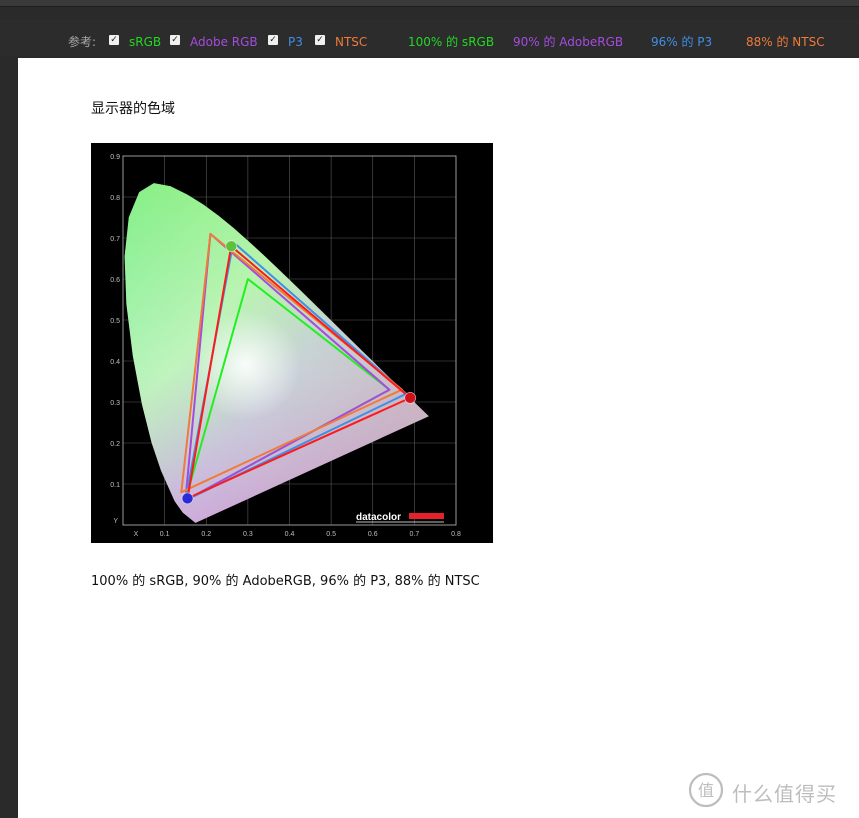  What do you see at coordinates (115, 157) in the screenshot?
I see `y-tick-label: 0.9` at bounding box center [115, 157].